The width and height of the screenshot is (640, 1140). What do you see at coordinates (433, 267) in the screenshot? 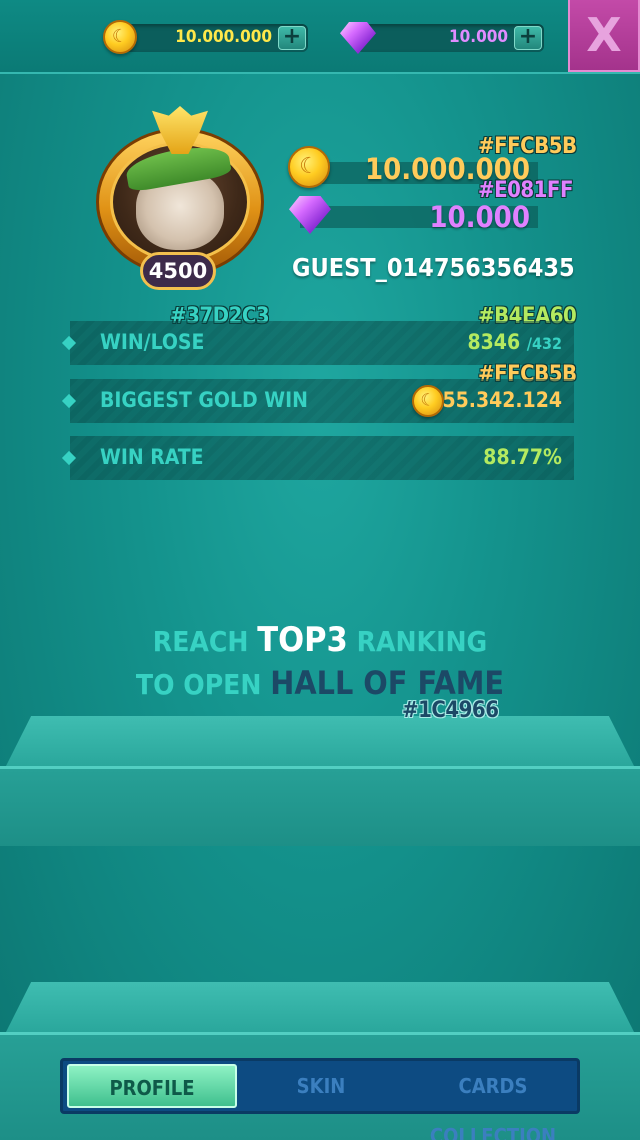
I see `username: GUEST_014756356435` at bounding box center [433, 267].